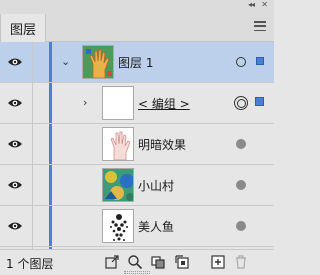 The height and width of the screenshot is (275, 320). What do you see at coordinates (156, 186) in the screenshot?
I see `layer-name: 小山村` at bounding box center [156, 186].